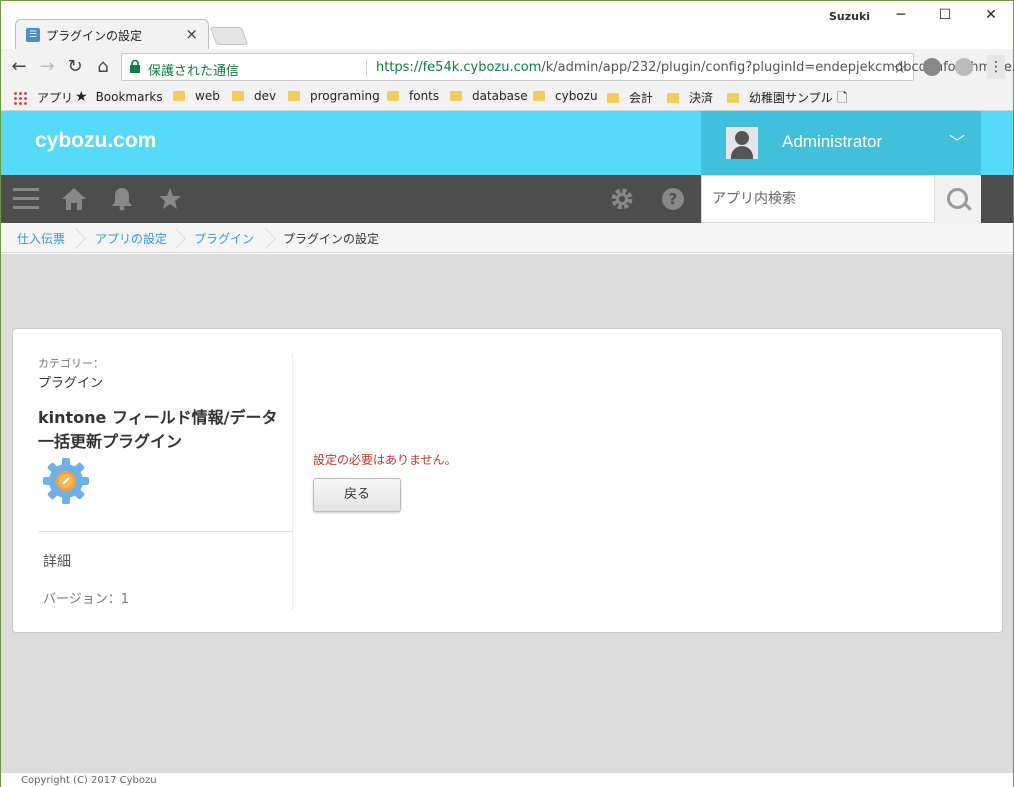 The height and width of the screenshot is (787, 1014). What do you see at coordinates (964, 67) in the screenshot?
I see `extension-icon` at bounding box center [964, 67].